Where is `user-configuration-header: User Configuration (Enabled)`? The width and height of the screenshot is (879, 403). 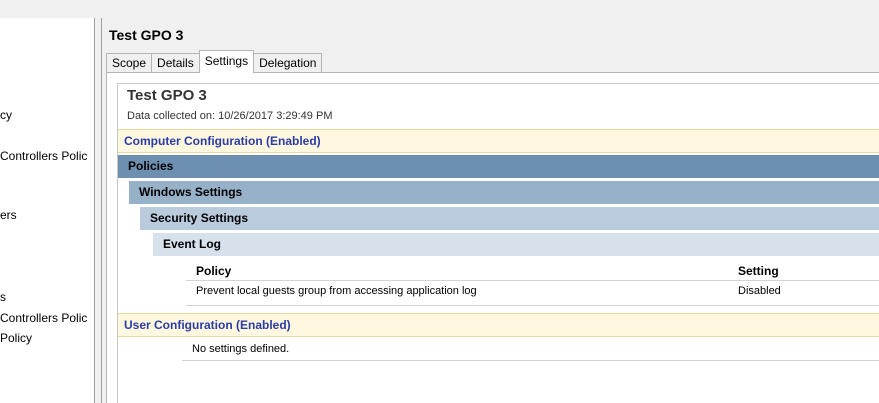 user-configuration-header: User Configuration (Enabled) is located at coordinates (498, 325).